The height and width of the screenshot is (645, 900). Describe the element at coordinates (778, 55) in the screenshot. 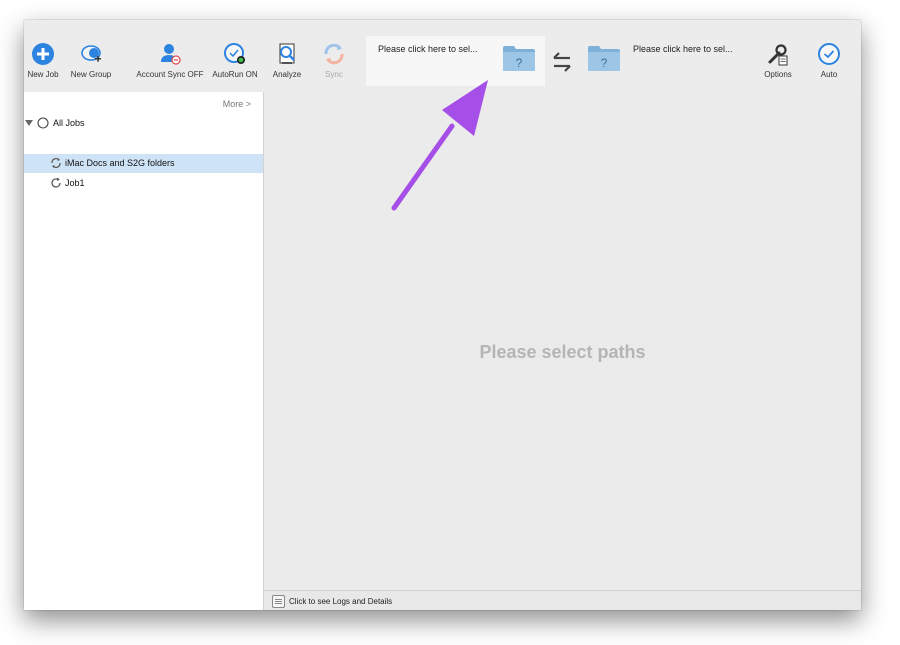

I see `wrench-options-icon` at that location.